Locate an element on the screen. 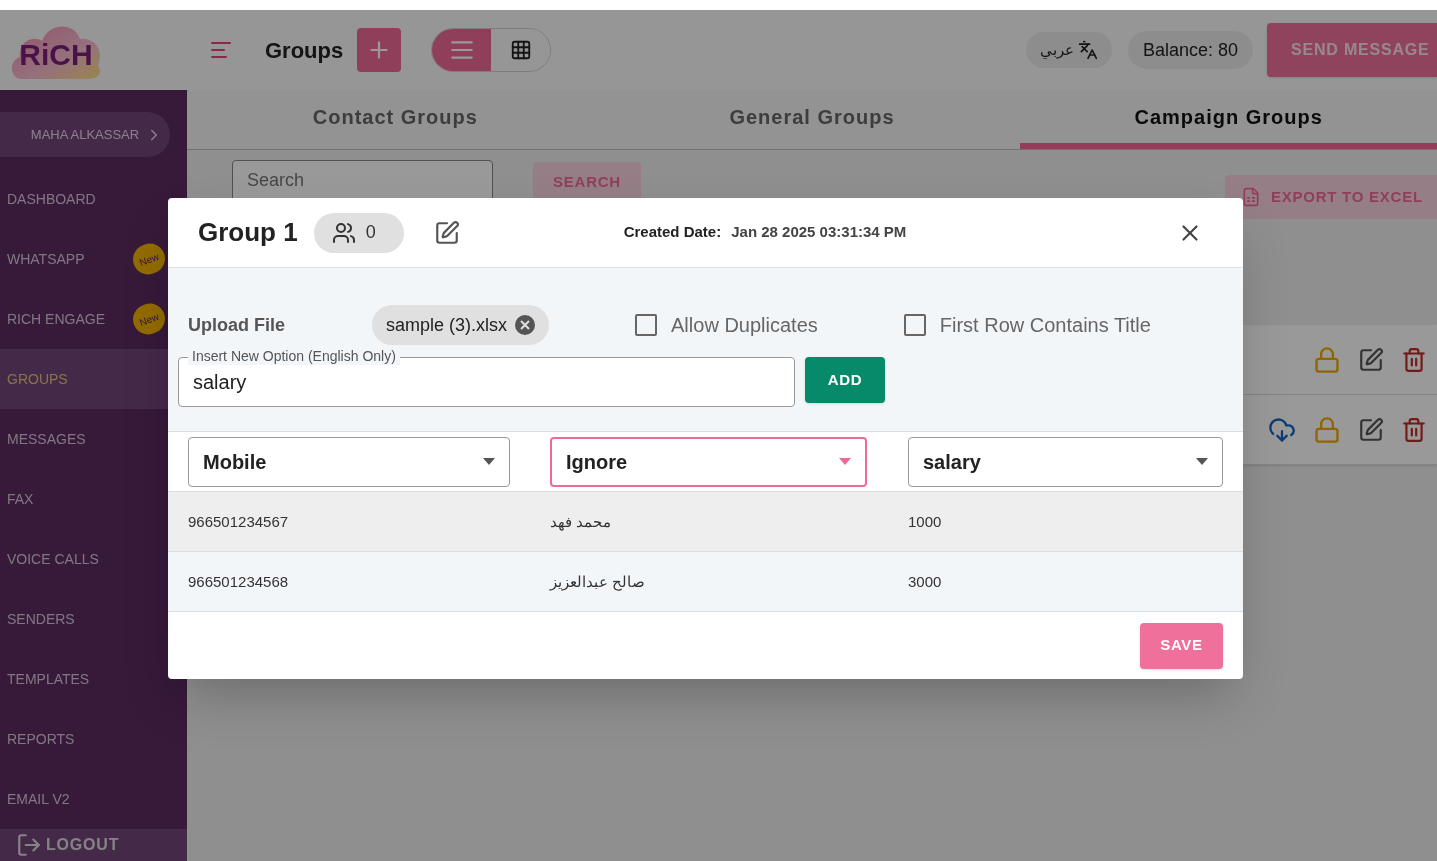 The image size is (1437, 861). column-select: Ignore is located at coordinates (708, 461).